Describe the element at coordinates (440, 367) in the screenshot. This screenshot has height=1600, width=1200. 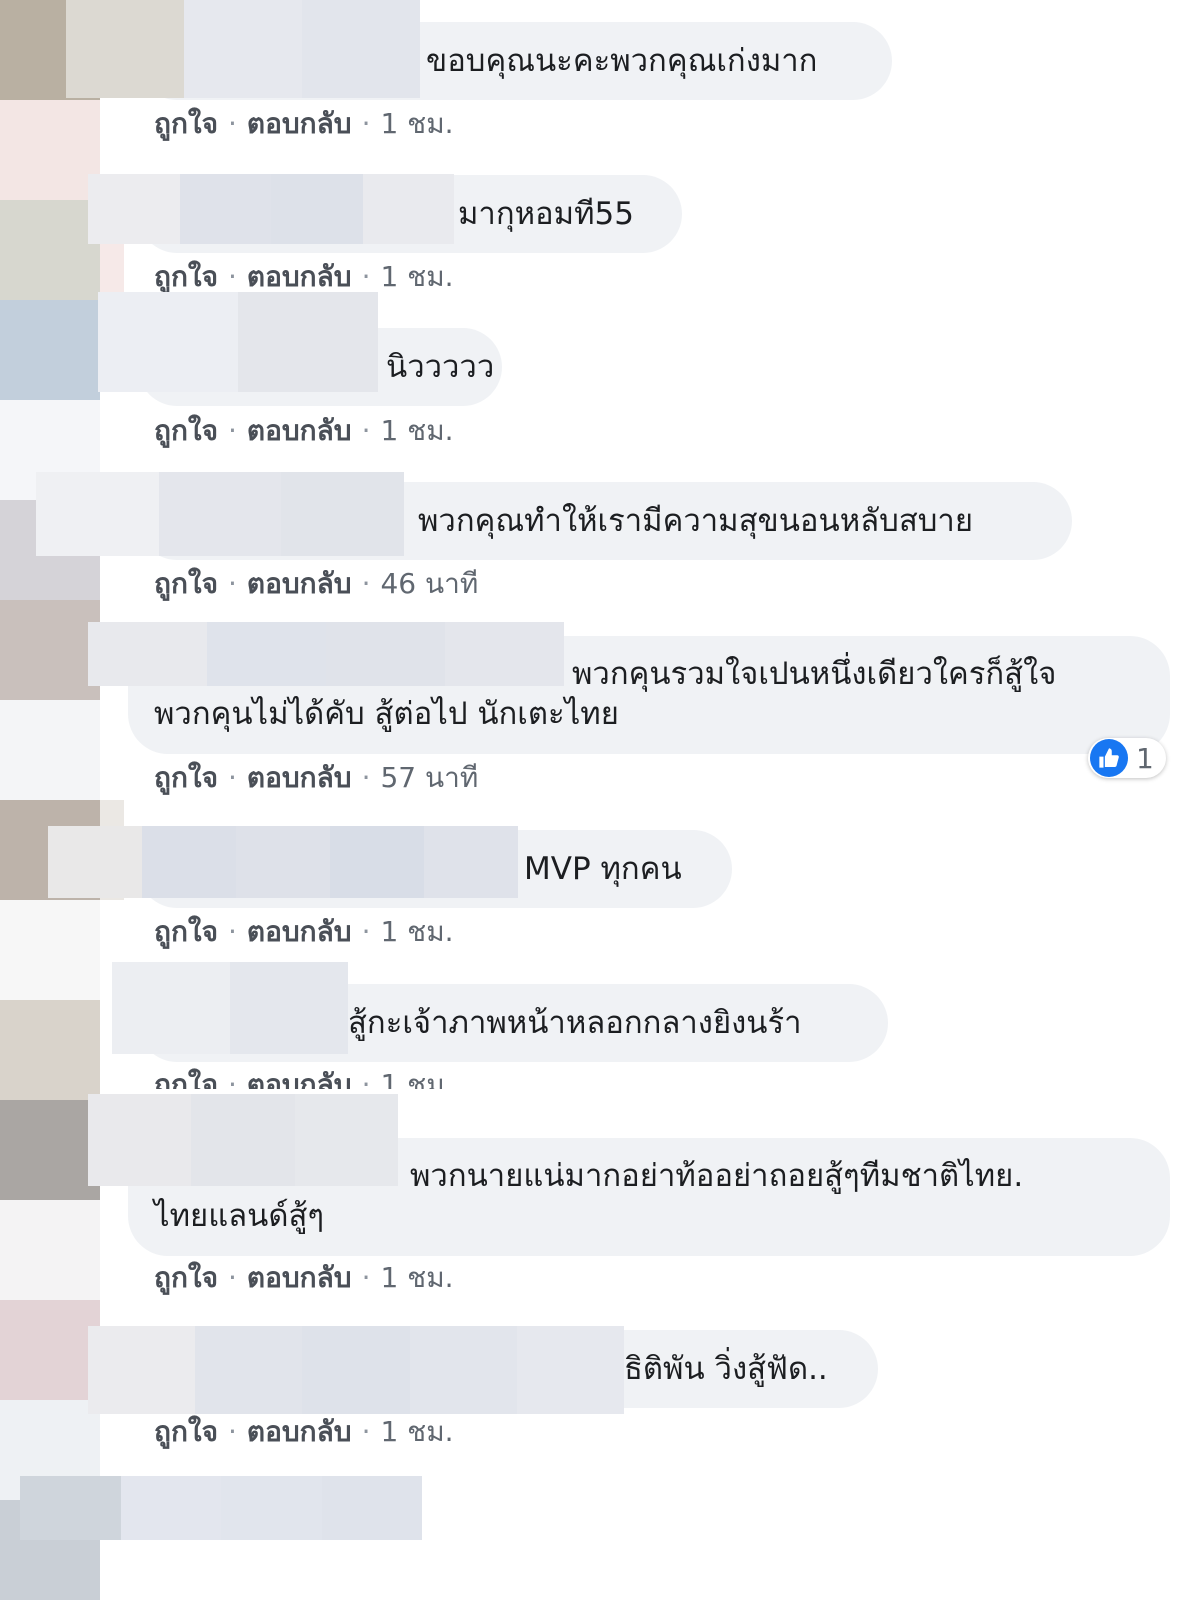
I see `comment-text: นิววววว` at that location.